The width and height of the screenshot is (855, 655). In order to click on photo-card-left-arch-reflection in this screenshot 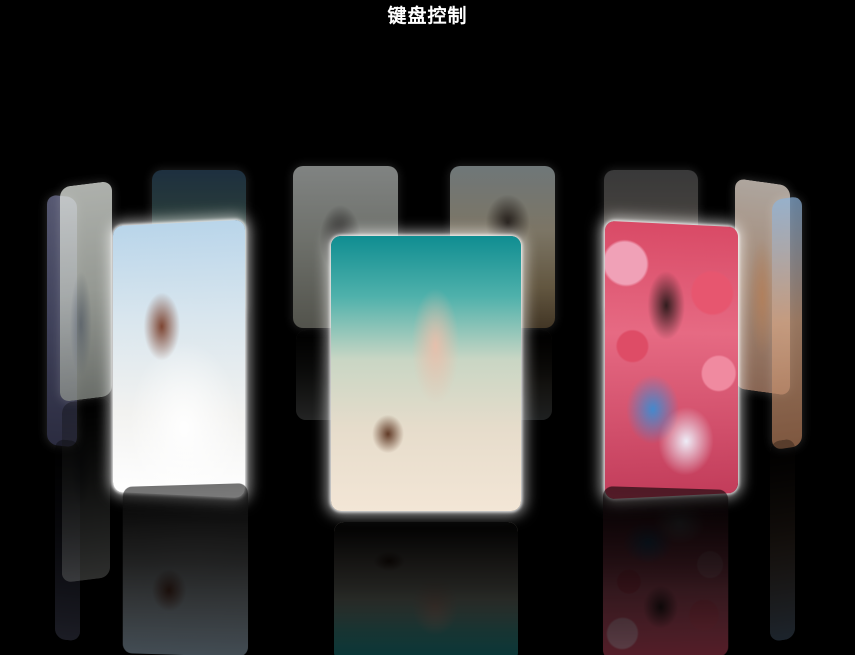, I will do `click(86, 490)`.